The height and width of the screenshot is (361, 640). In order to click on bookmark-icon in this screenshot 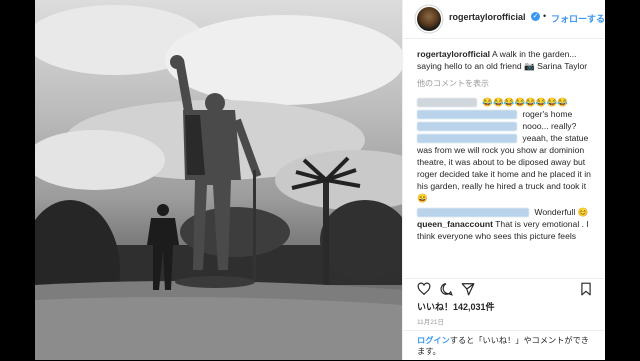, I will do `click(586, 289)`.